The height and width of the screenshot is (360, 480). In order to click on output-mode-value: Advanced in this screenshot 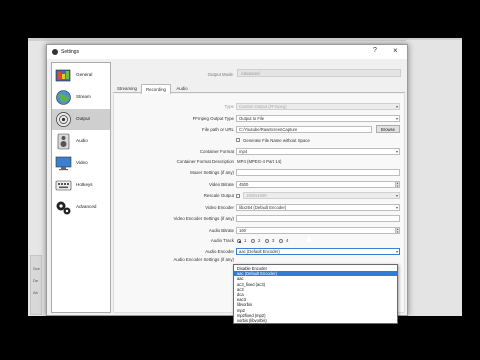, I will do `click(250, 73)`.